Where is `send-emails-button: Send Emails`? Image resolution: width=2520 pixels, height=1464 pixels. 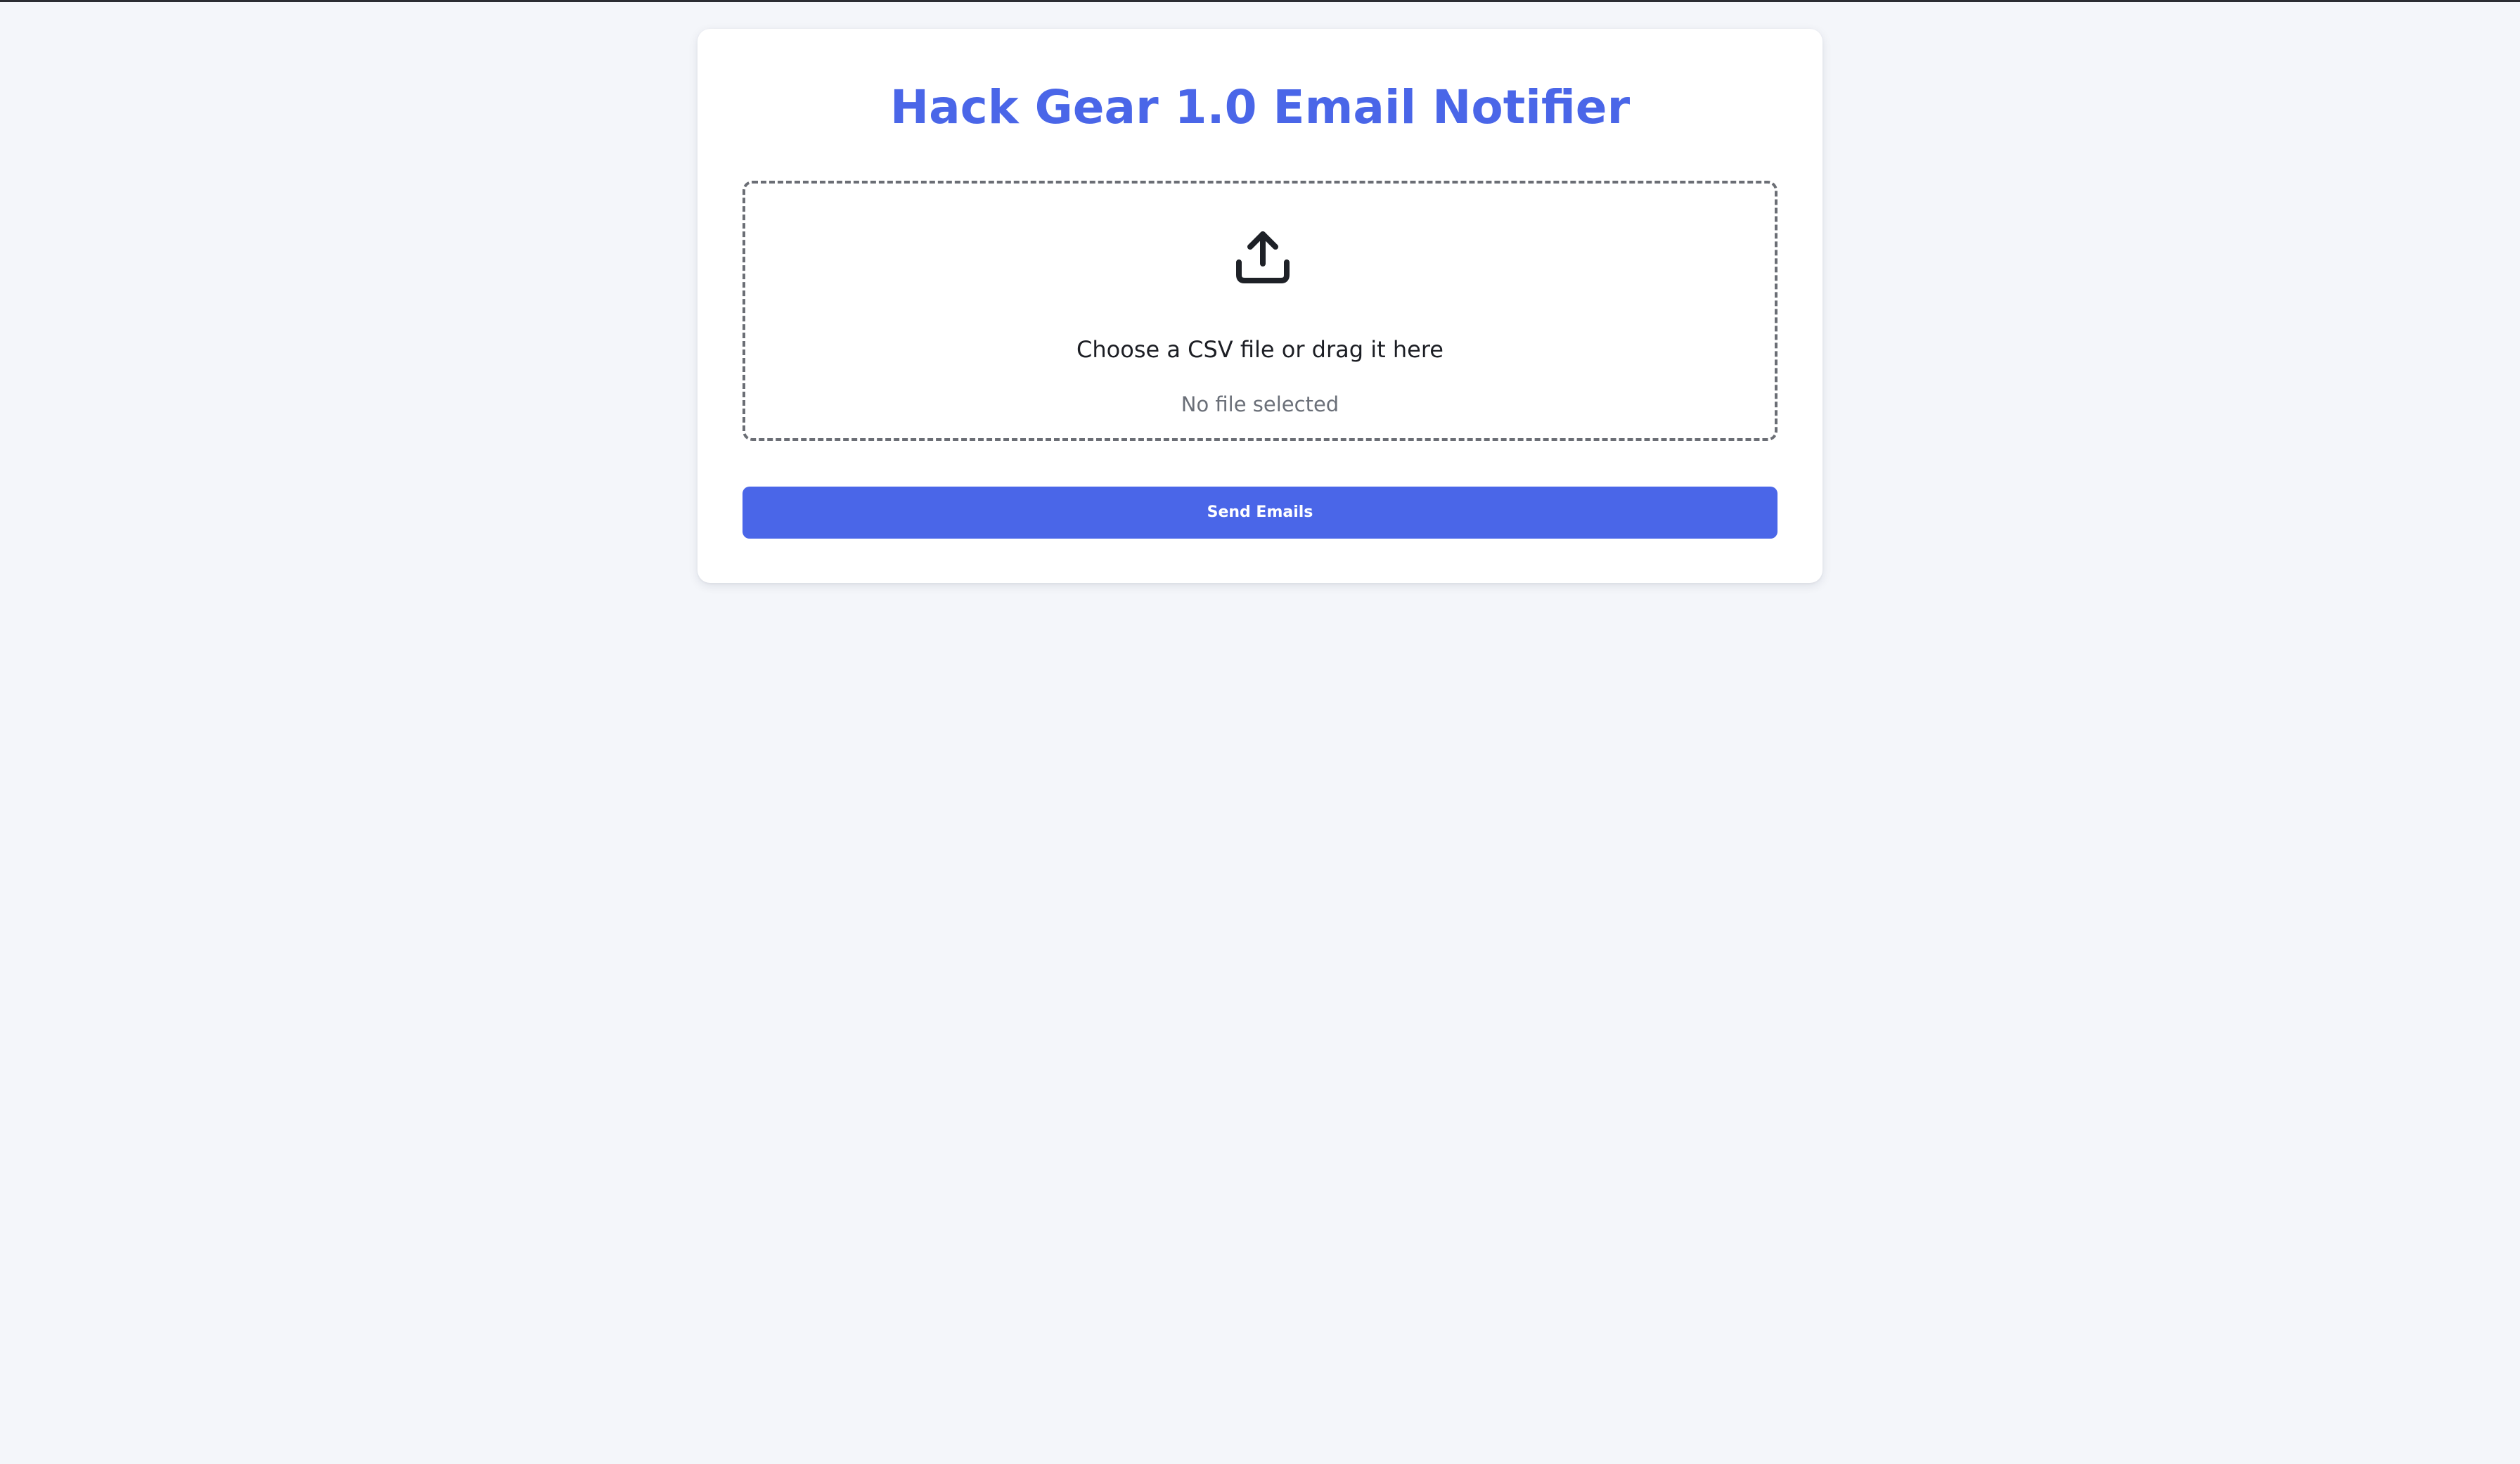
send-emails-button: Send Emails is located at coordinates (1260, 513).